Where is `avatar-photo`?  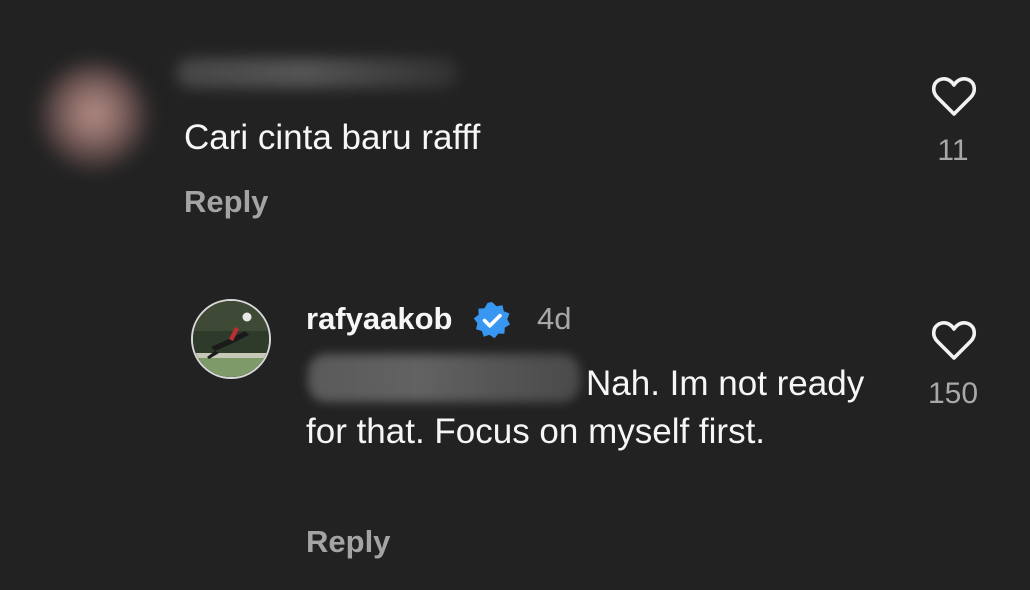
avatar-photo is located at coordinates (231, 339).